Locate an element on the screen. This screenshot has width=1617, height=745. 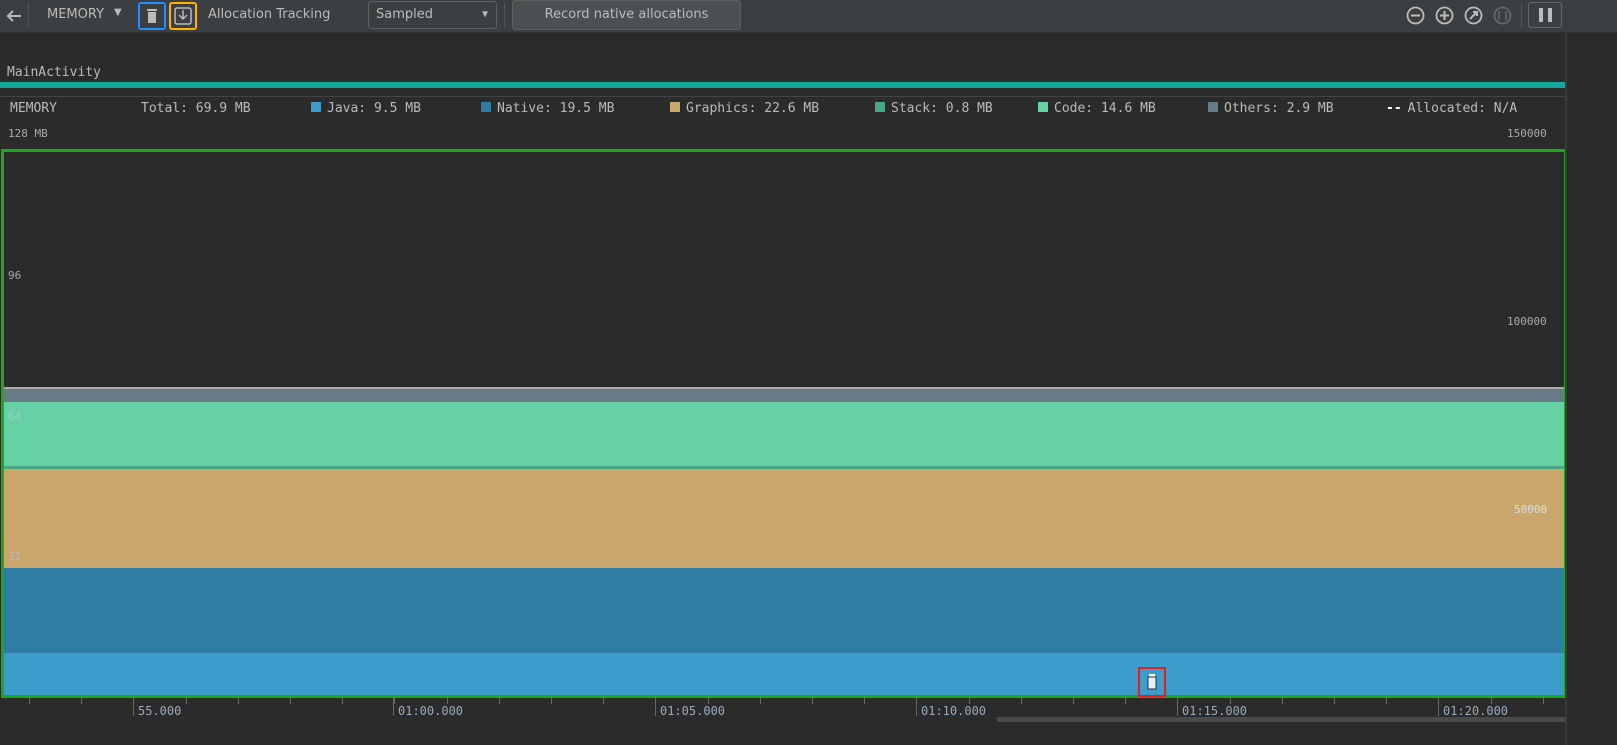
time-label: 01:05.000 is located at coordinates (693, 711).